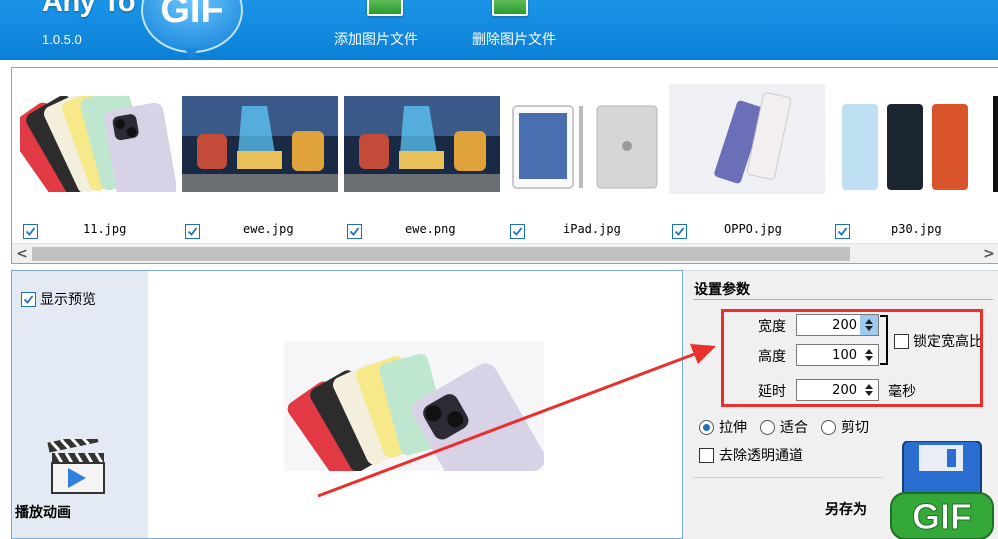  I want to click on scrollbar-thumb, so click(441, 254).